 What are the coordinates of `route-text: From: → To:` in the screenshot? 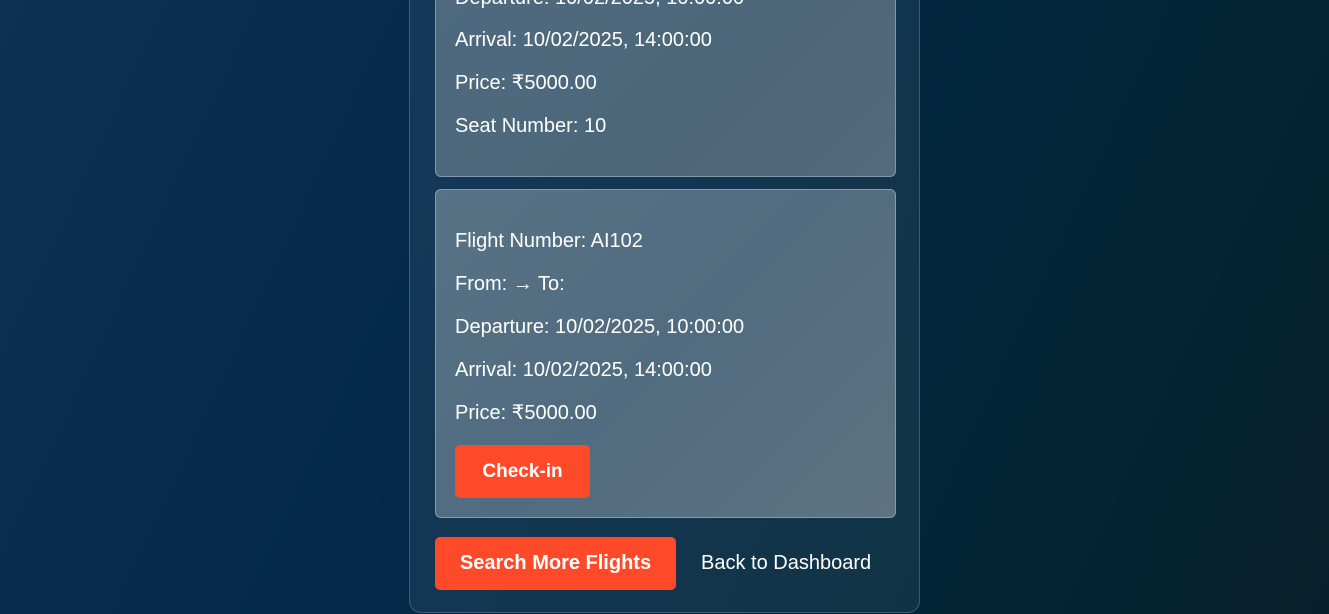 It's located at (510, 284).